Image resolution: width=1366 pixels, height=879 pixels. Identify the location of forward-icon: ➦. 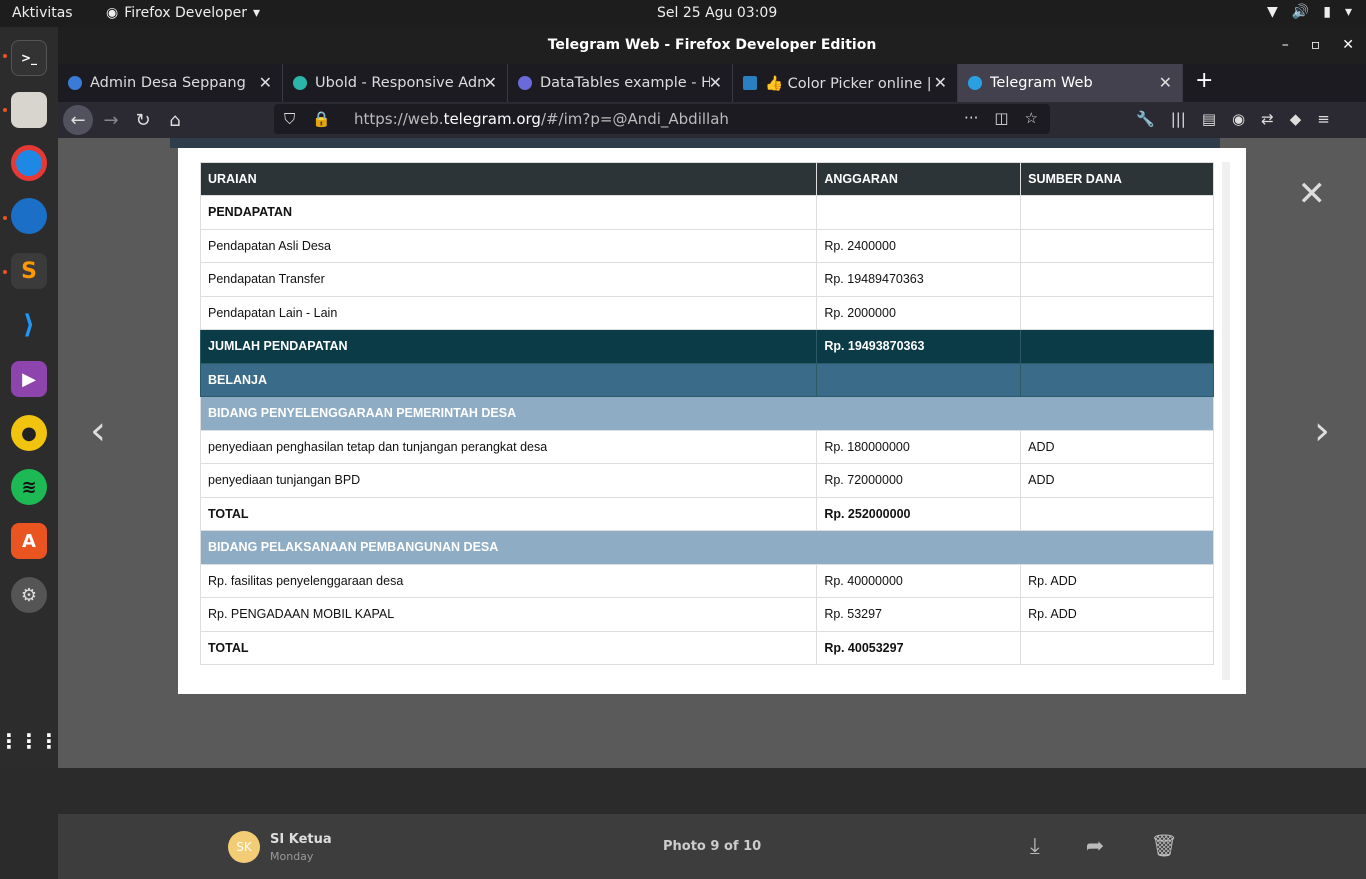
(1095, 846).